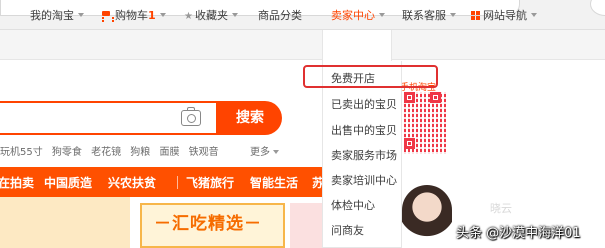  I want to click on nav-favorites-label: 收藏夹, so click(211, 15).